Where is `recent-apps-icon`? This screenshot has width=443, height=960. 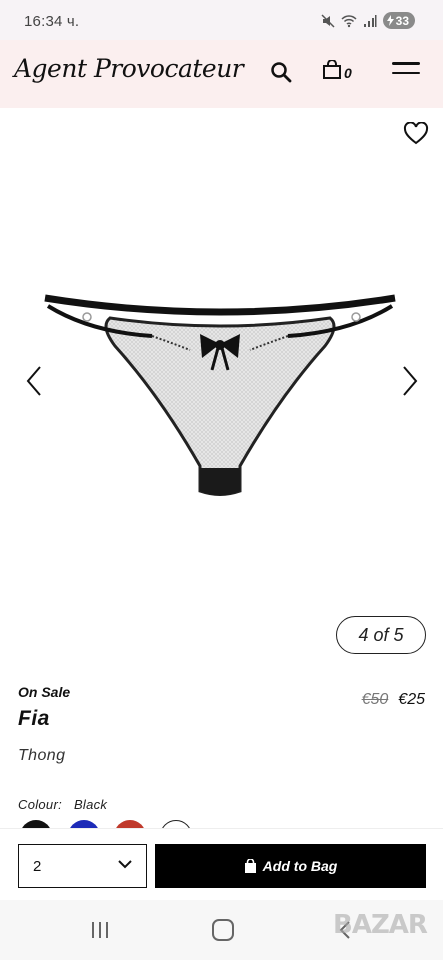 recent-apps-icon is located at coordinates (100, 930).